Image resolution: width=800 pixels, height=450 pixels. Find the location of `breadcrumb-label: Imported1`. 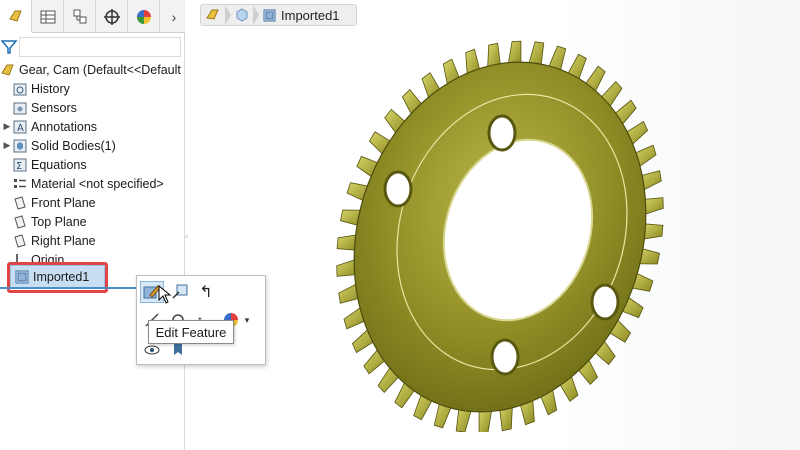

breadcrumb-label: Imported1 is located at coordinates (310, 15).